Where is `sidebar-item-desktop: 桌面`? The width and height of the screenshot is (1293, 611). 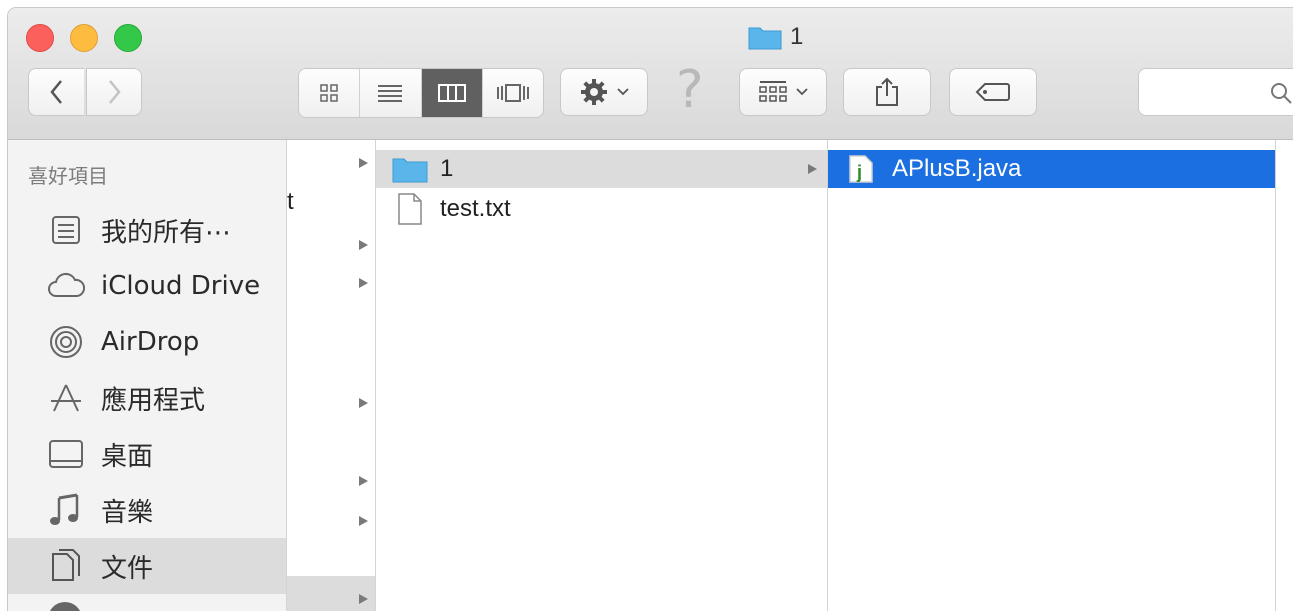 sidebar-item-desktop: 桌面 is located at coordinates (147, 454).